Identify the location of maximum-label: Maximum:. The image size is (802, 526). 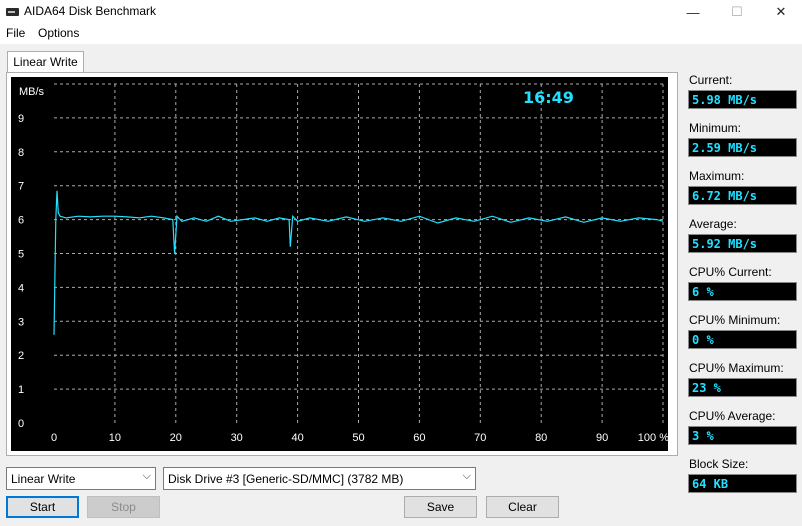
(717, 176).